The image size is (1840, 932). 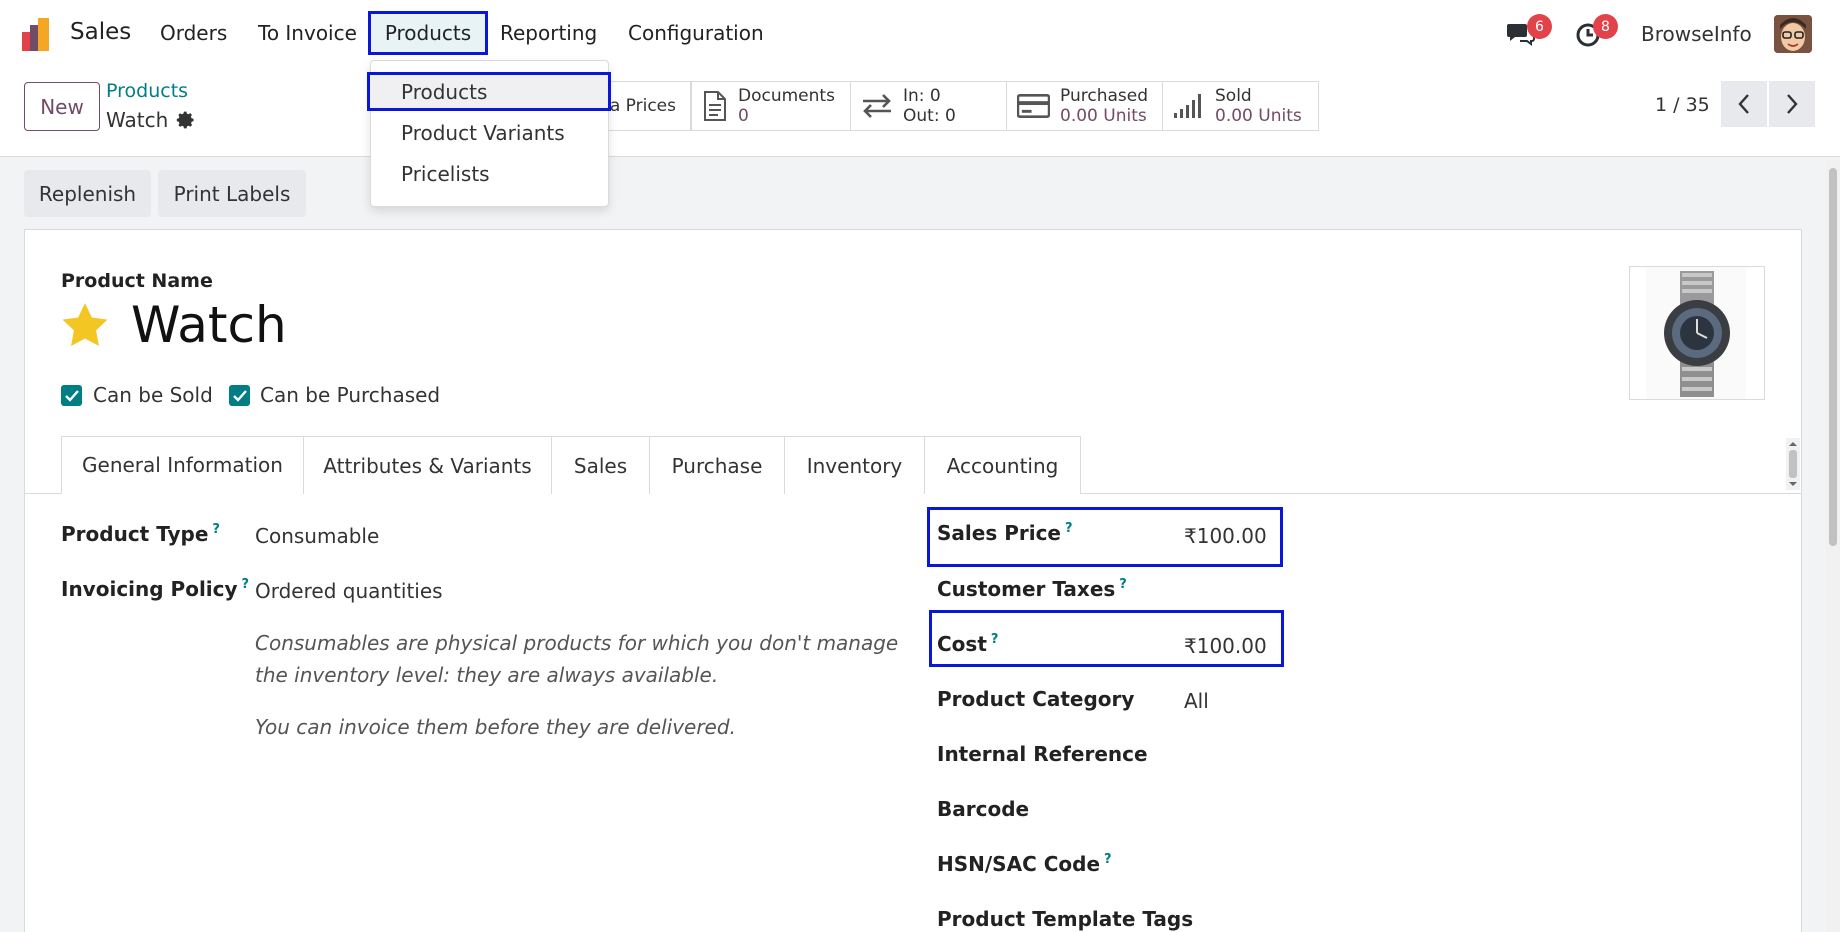 I want to click on invoicing-policy-label: Invoicing Policy?, so click(x=155, y=589).